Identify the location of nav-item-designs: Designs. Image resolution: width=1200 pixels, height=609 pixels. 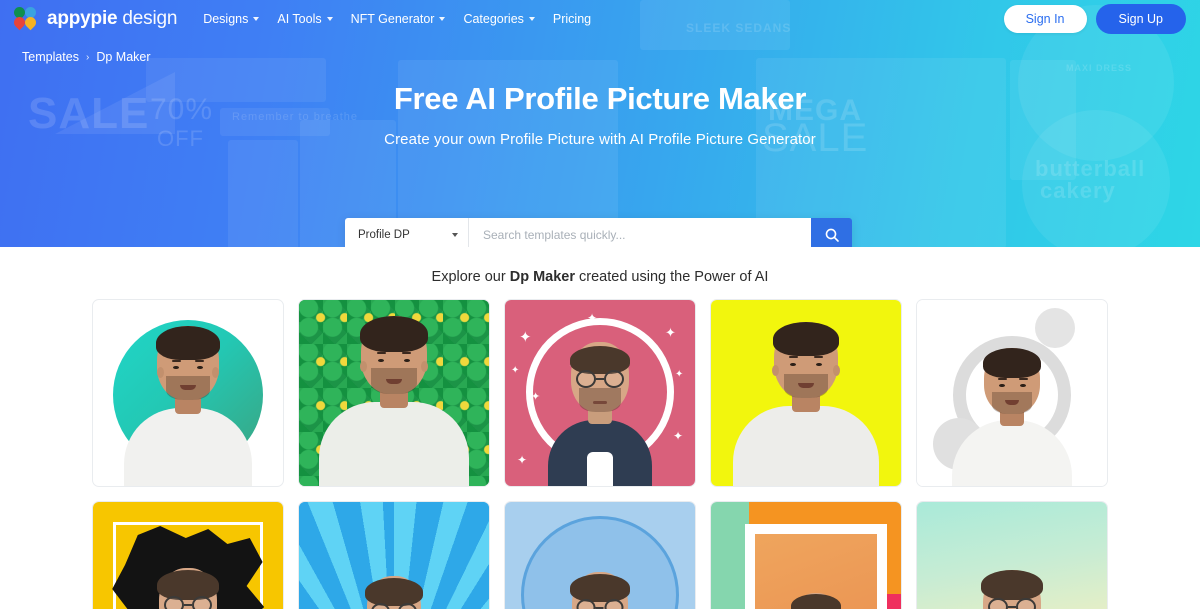
(231, 19).